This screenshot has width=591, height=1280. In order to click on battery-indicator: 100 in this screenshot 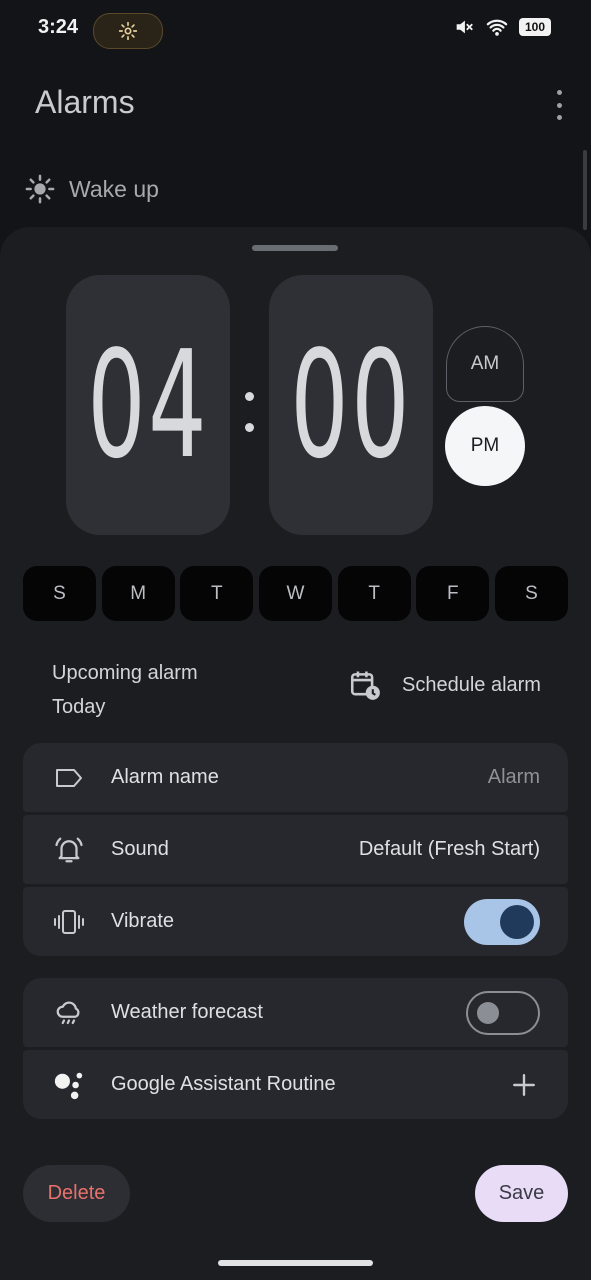, I will do `click(535, 27)`.